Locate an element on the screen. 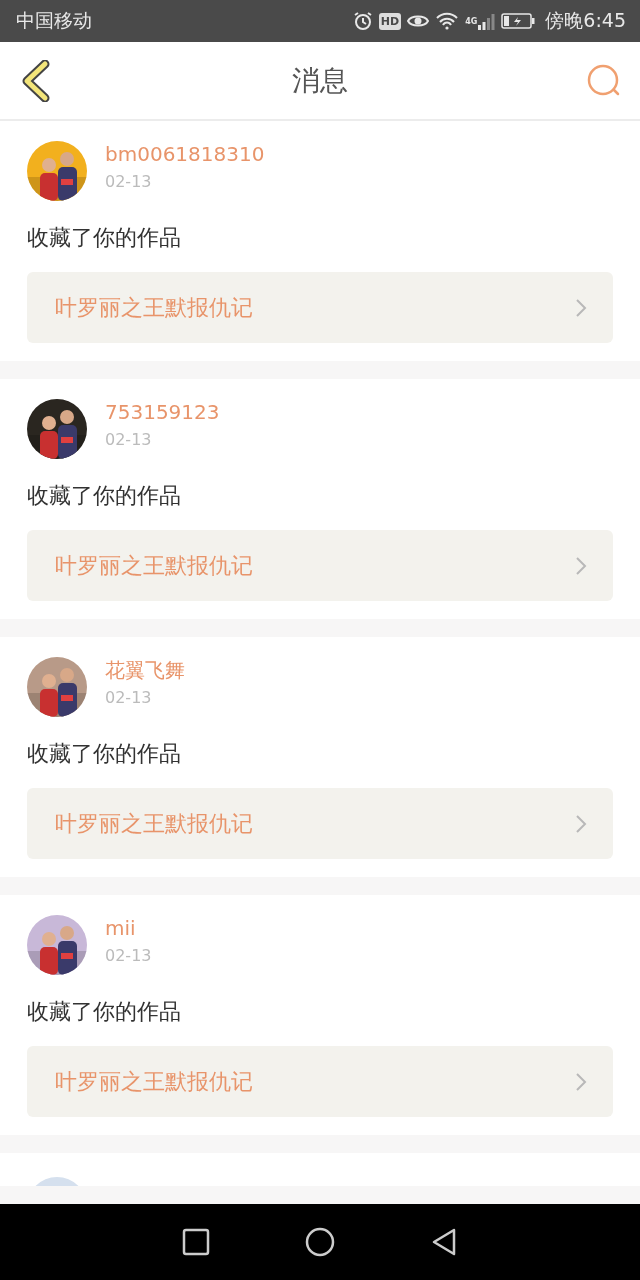 This screenshot has width=640, height=1280. wifi-icon is located at coordinates (447, 21).